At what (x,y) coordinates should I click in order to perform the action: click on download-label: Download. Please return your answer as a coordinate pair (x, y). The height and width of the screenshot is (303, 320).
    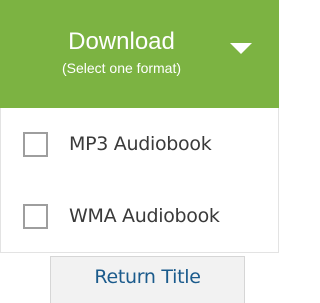
    Looking at the image, I should click on (121, 41).